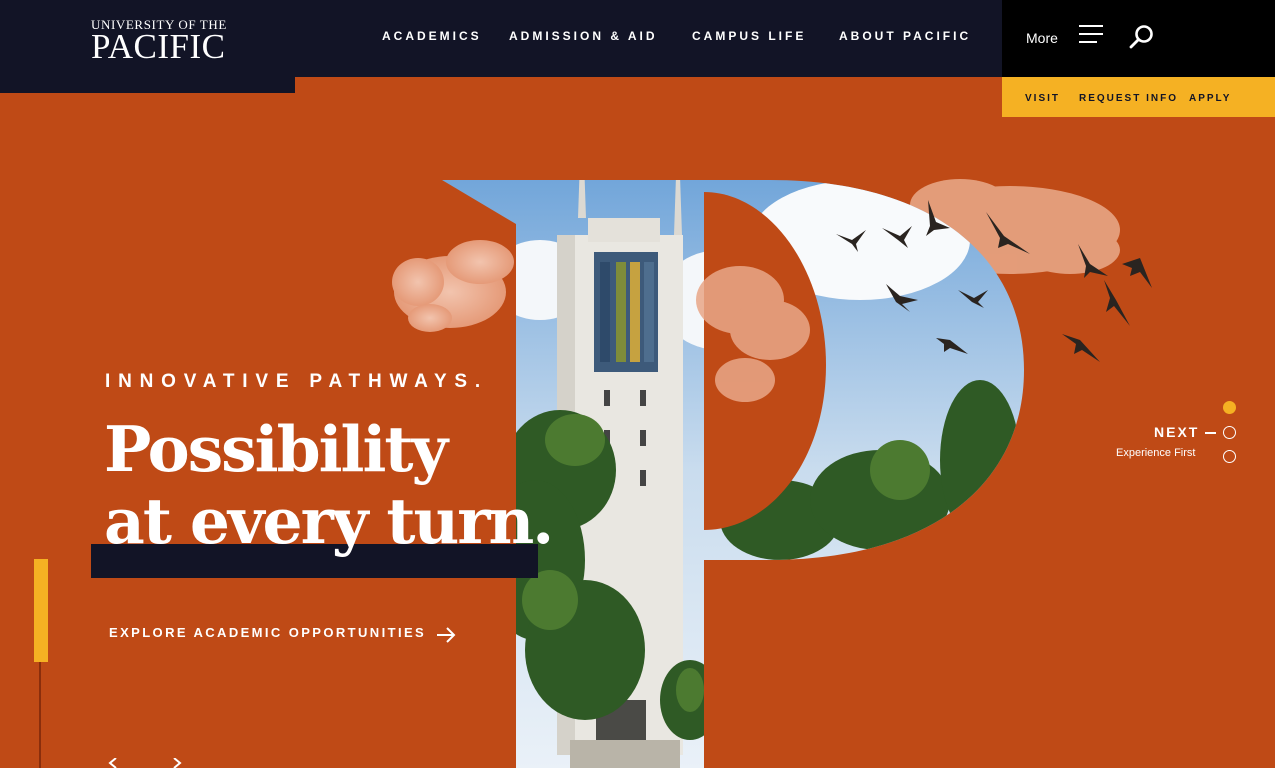 The height and width of the screenshot is (768, 1275). What do you see at coordinates (177, 763) in the screenshot?
I see `chevron-right-icon` at bounding box center [177, 763].